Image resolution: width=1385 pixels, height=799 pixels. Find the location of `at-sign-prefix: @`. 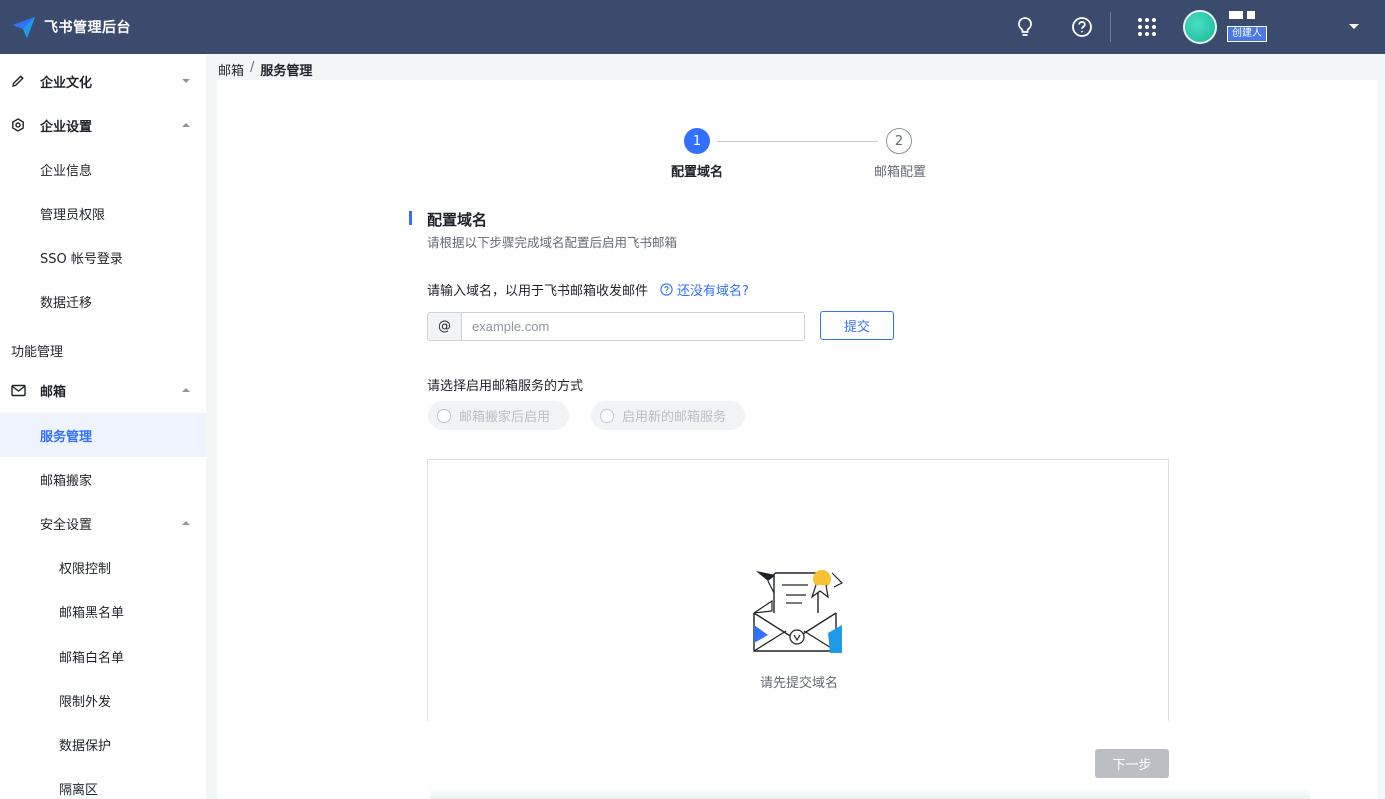

at-sign-prefix: @ is located at coordinates (444, 326).